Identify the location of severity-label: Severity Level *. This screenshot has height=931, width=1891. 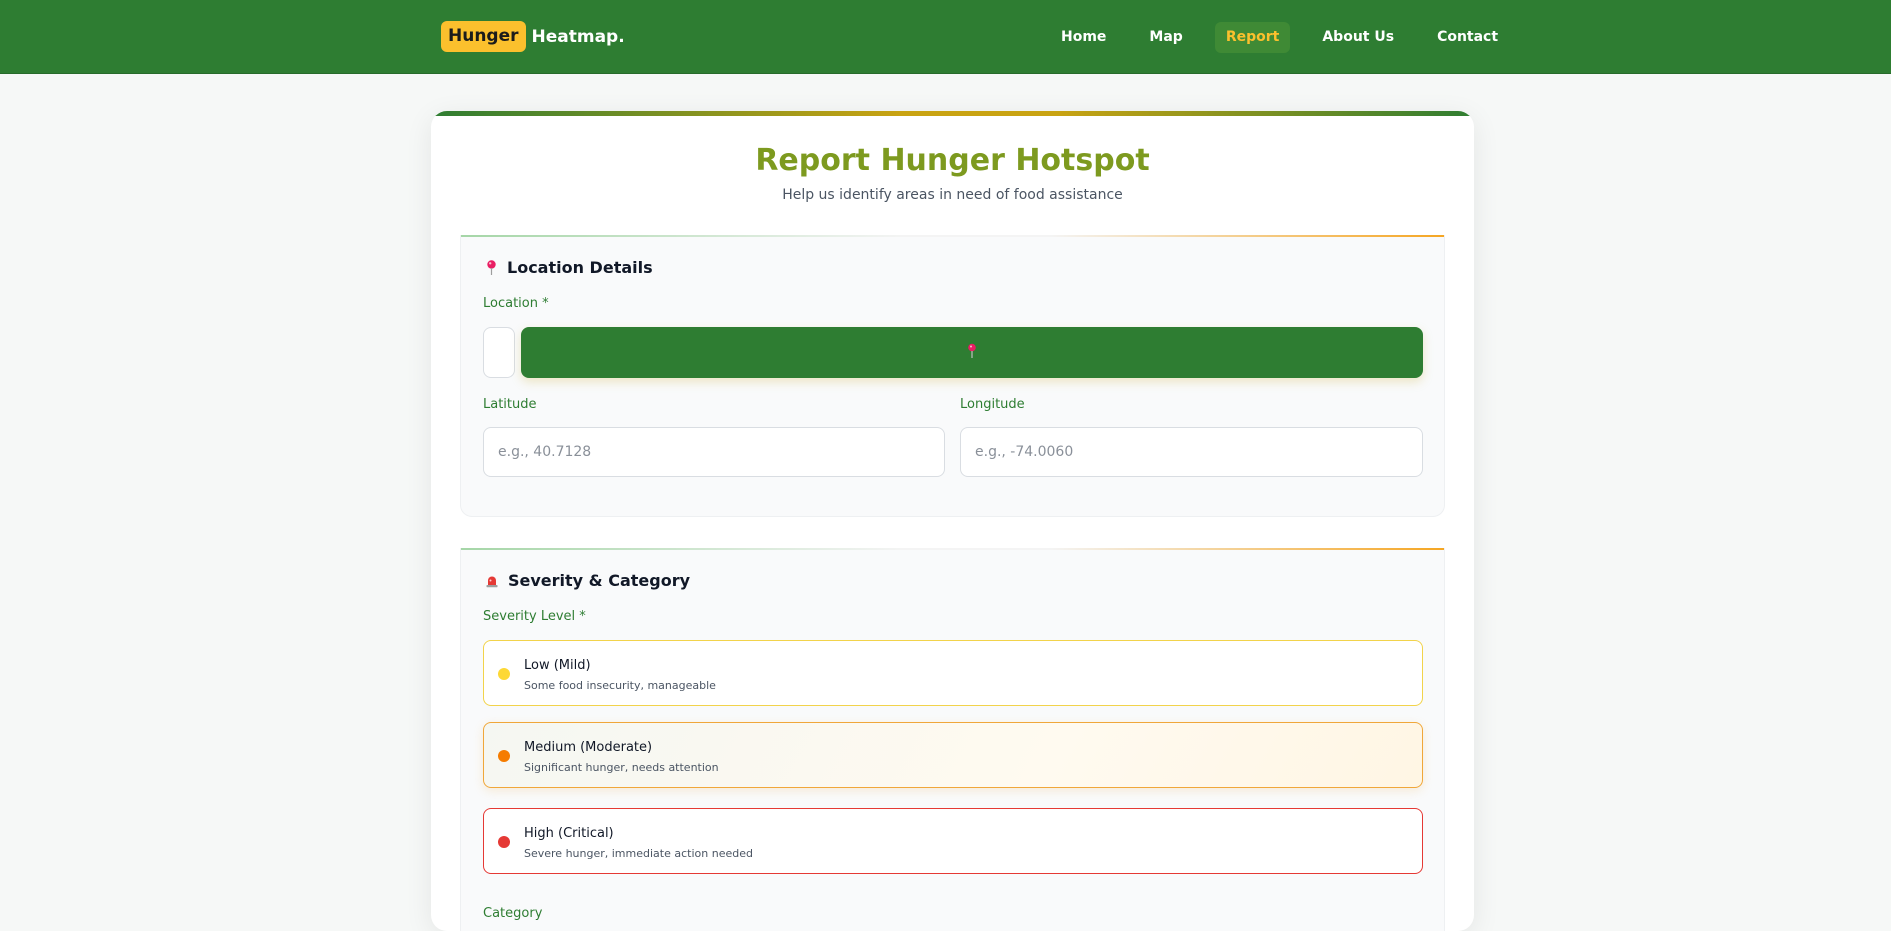
(534, 616).